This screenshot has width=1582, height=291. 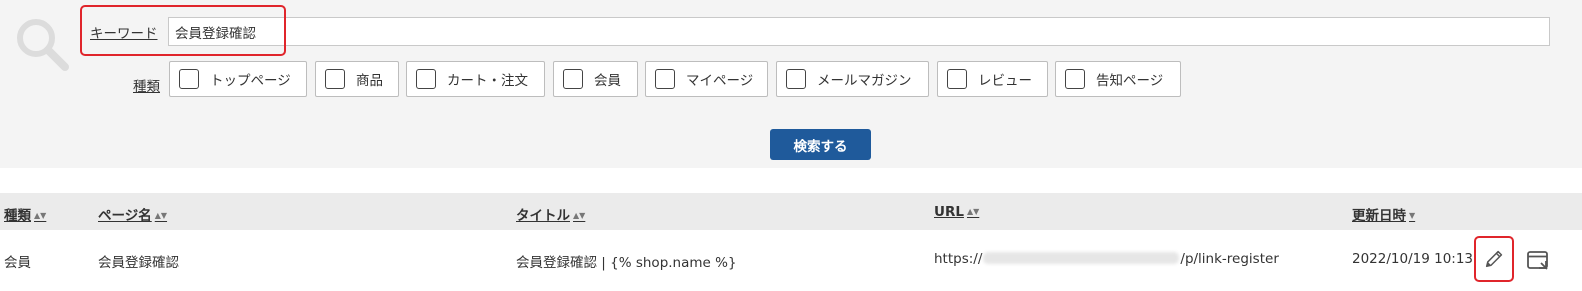 I want to click on cell-updated: 2022/10/19 10:13, so click(x=1413, y=259).